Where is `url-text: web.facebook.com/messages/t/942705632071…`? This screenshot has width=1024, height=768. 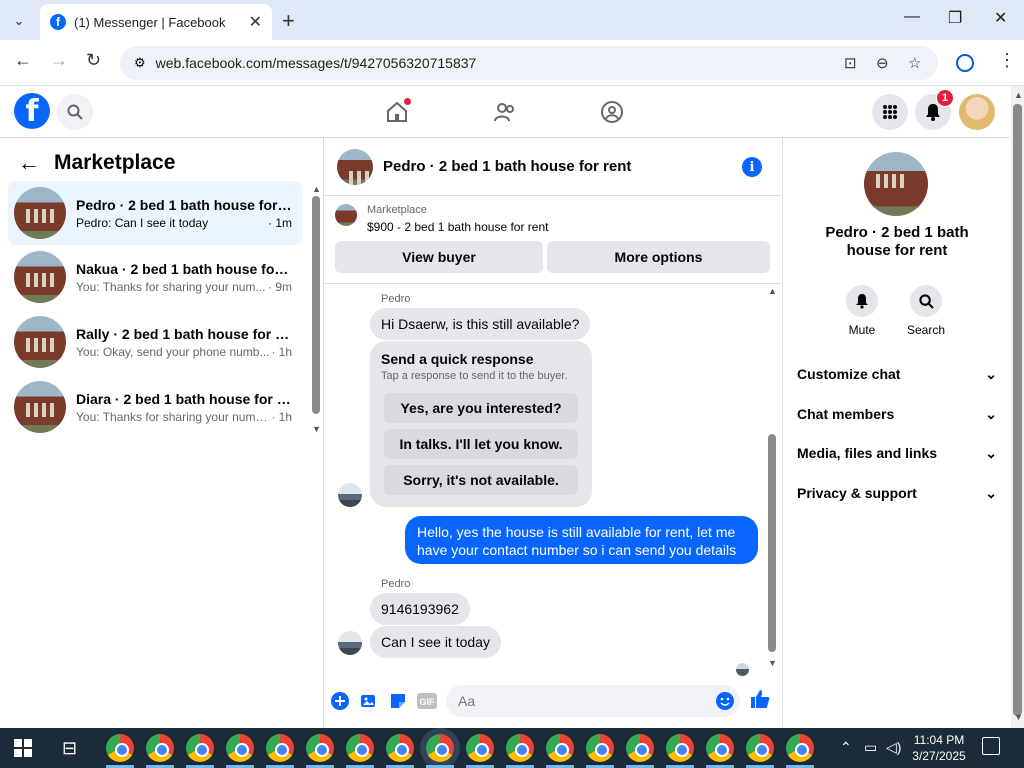 url-text: web.facebook.com/messages/t/942705632071… is located at coordinates (316, 63).